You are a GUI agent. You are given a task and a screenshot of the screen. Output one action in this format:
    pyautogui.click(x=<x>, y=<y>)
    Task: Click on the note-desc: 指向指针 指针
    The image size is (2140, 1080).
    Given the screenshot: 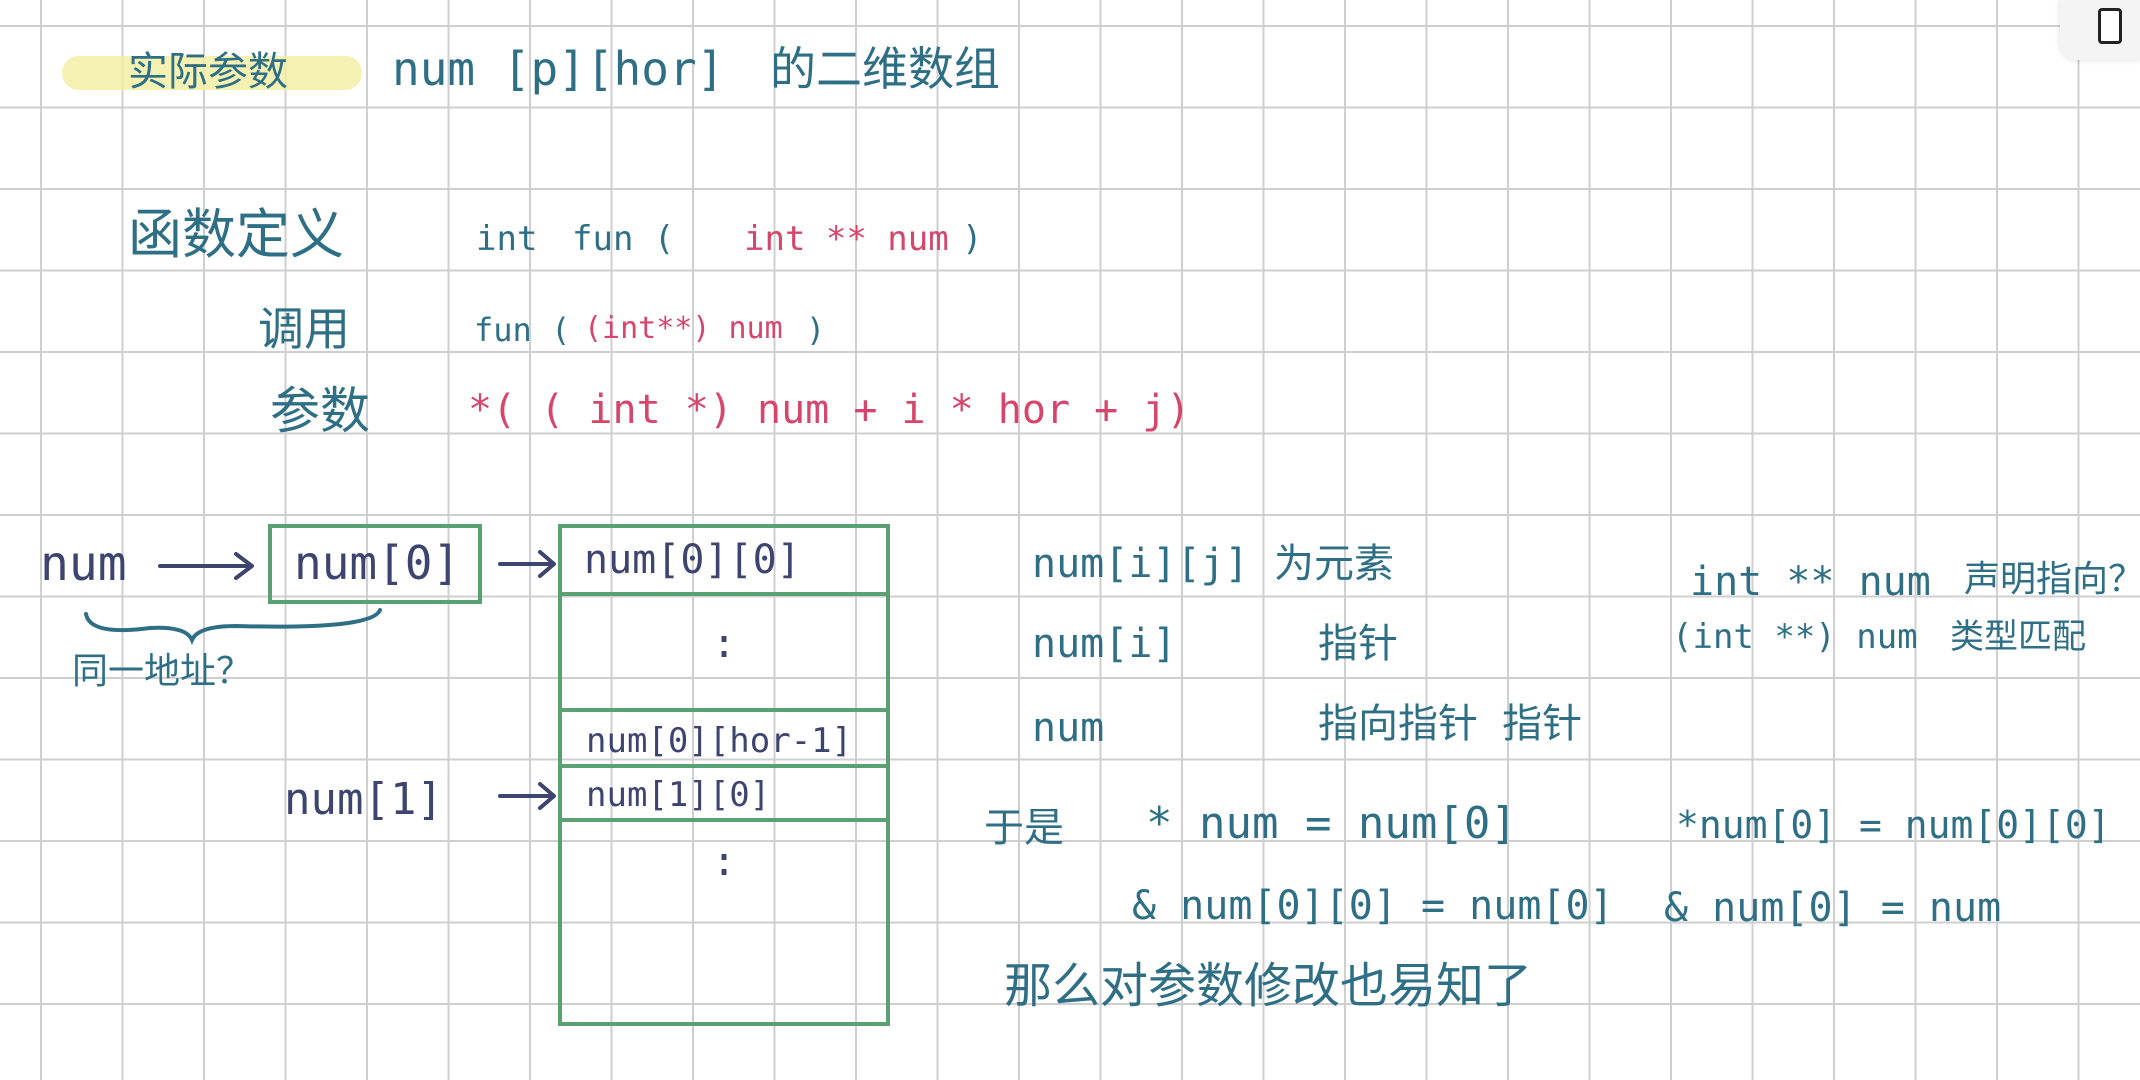 What is the action you would take?
    pyautogui.click(x=1450, y=724)
    